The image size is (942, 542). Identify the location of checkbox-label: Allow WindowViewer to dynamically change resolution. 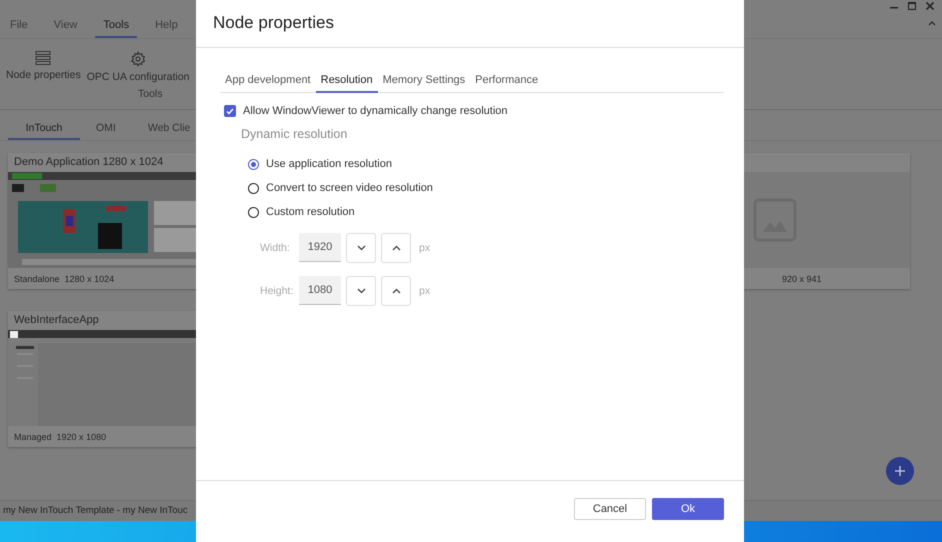
(375, 111).